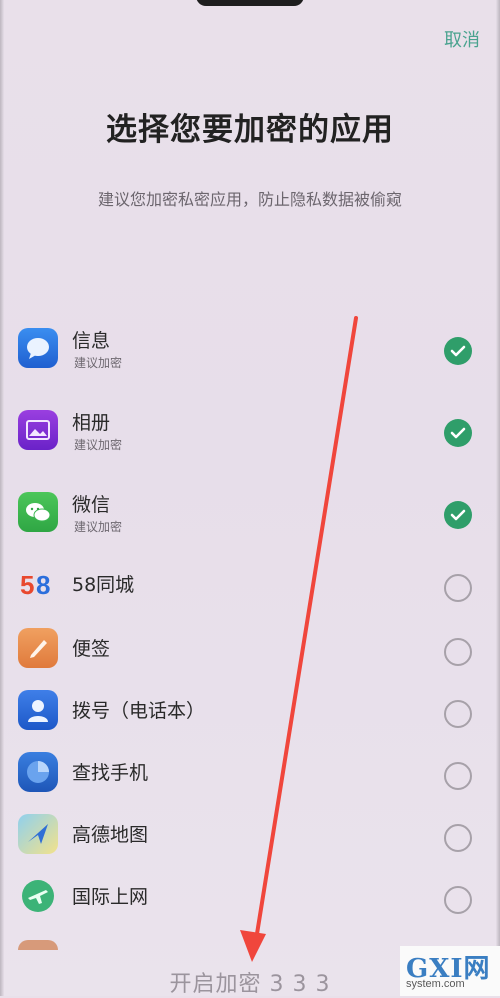  I want to click on app-row-gallery: 相册 建议加密, so click(250, 431).